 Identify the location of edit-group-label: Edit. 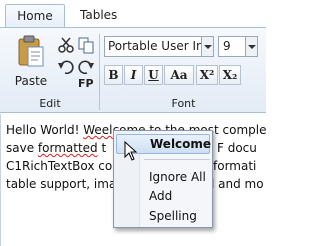
(50, 103).